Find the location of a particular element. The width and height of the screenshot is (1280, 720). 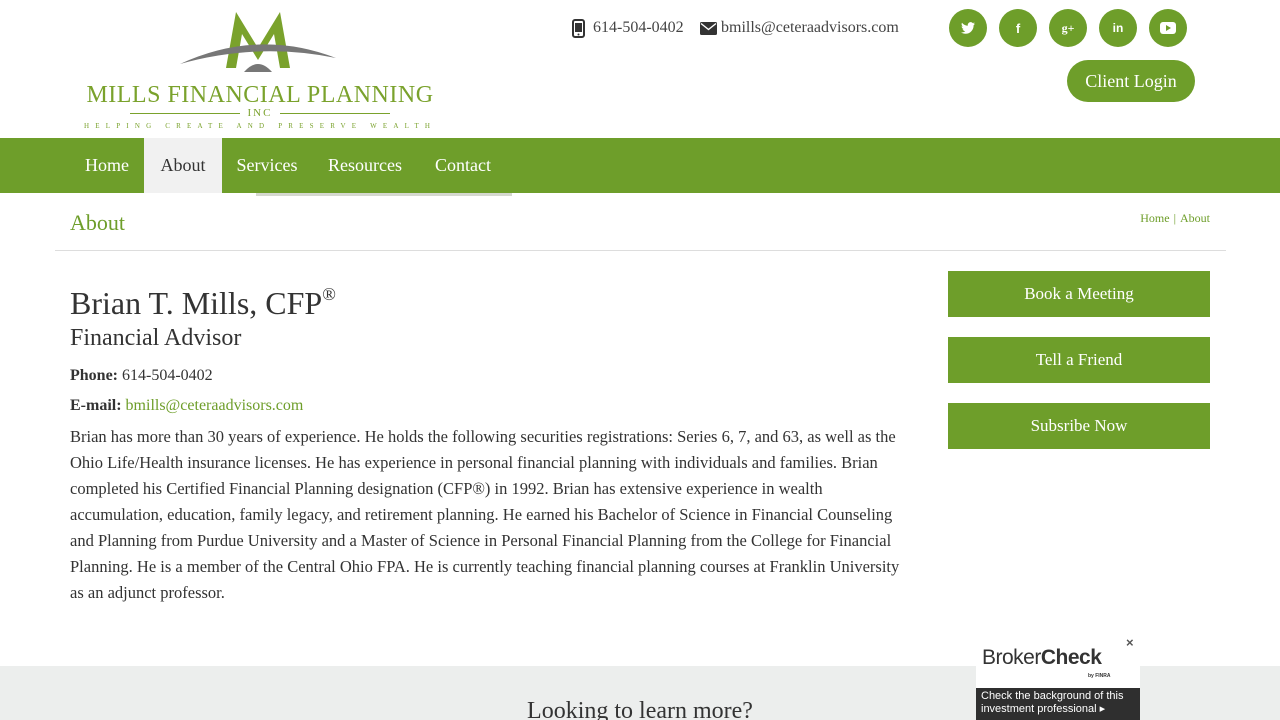

header-email: bmills@ceteraadvisors.com is located at coordinates (799, 28).